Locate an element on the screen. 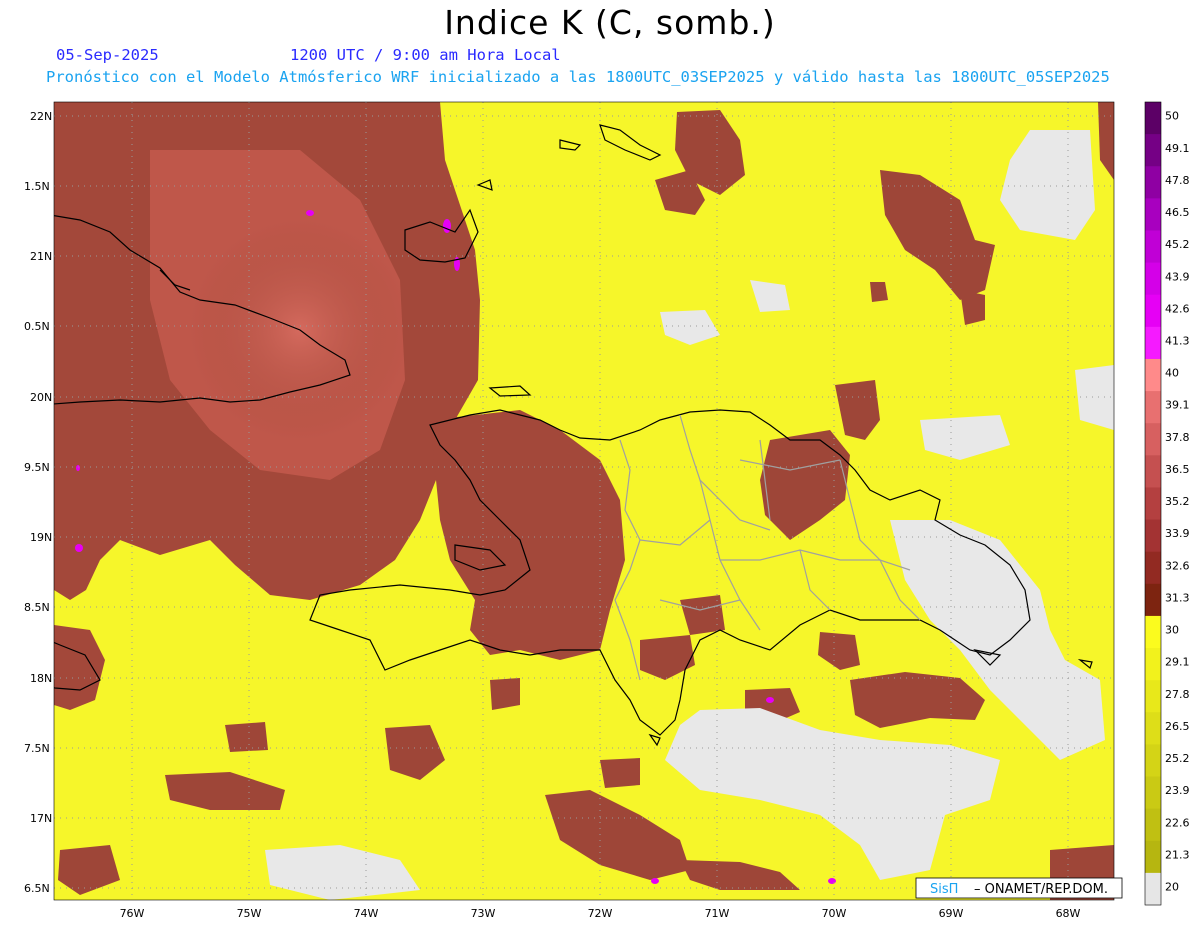 This screenshot has height=927, width=1200. colorbar-label: 36.5 is located at coordinates (1177, 469).